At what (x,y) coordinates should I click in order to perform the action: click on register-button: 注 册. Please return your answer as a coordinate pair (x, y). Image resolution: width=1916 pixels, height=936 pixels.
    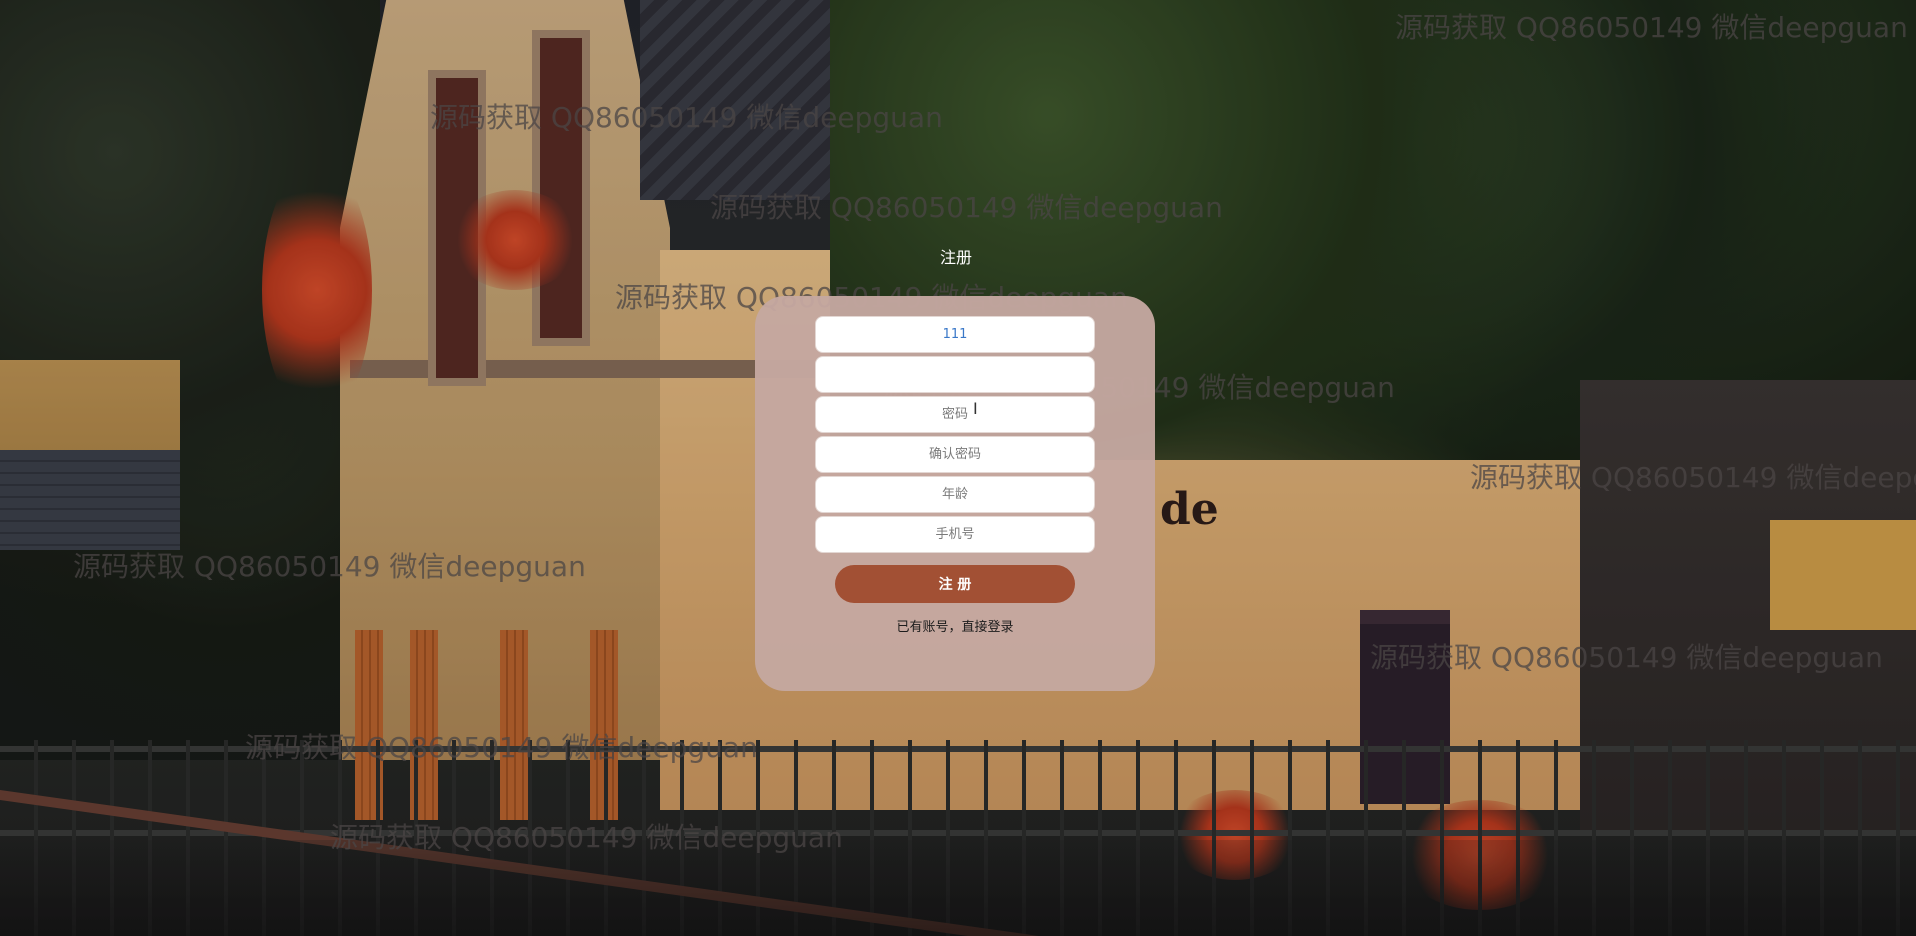
    Looking at the image, I should click on (955, 584).